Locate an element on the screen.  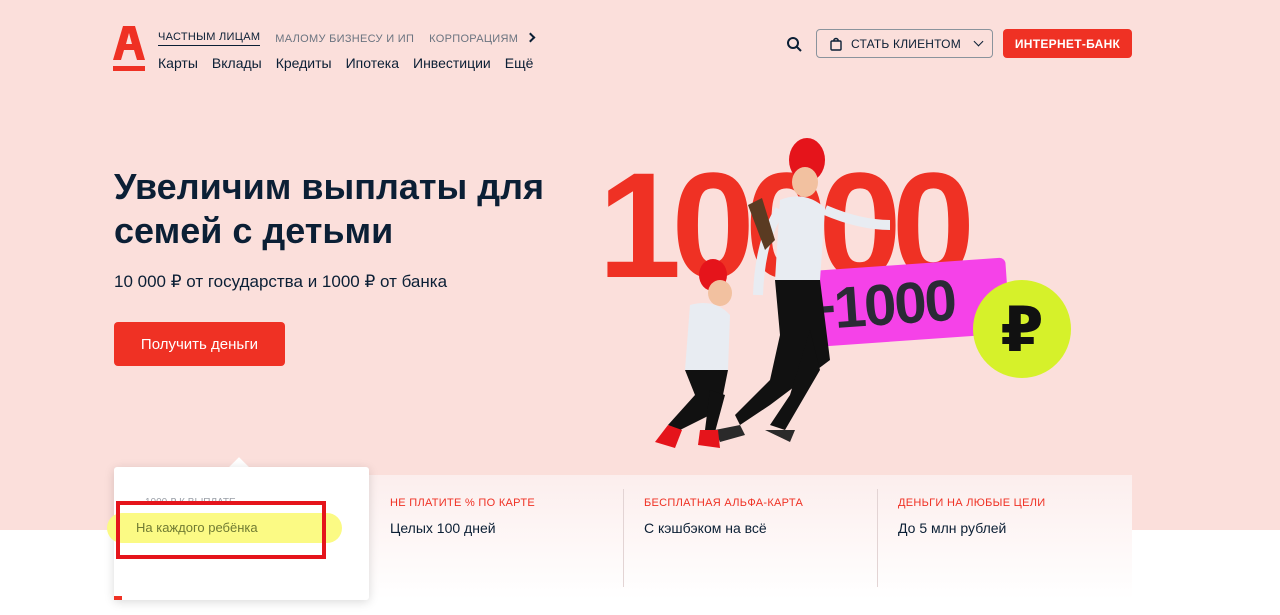
slider-indicator is located at coordinates (118, 598).